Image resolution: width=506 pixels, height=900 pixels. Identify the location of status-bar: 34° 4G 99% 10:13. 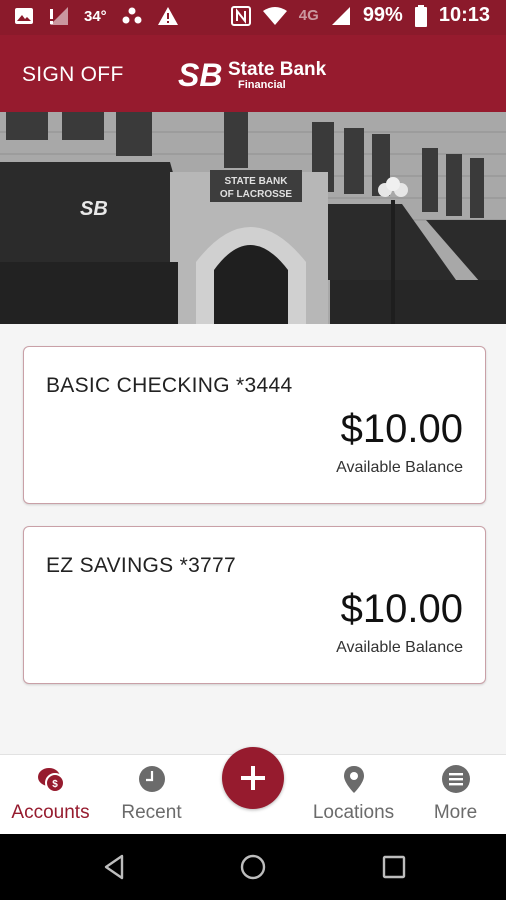
(253, 17).